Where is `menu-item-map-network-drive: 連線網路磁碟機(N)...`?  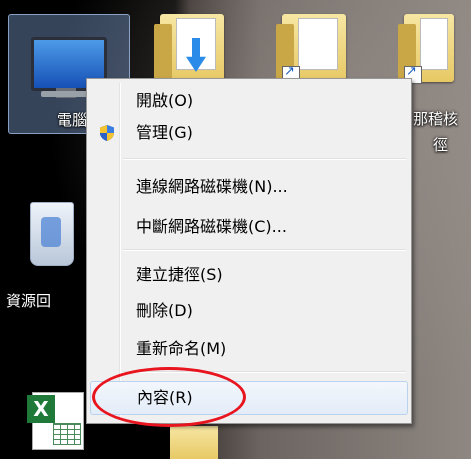
menu-item-map-network-drive: 連線網路磁碟機(N)... is located at coordinates (249, 187).